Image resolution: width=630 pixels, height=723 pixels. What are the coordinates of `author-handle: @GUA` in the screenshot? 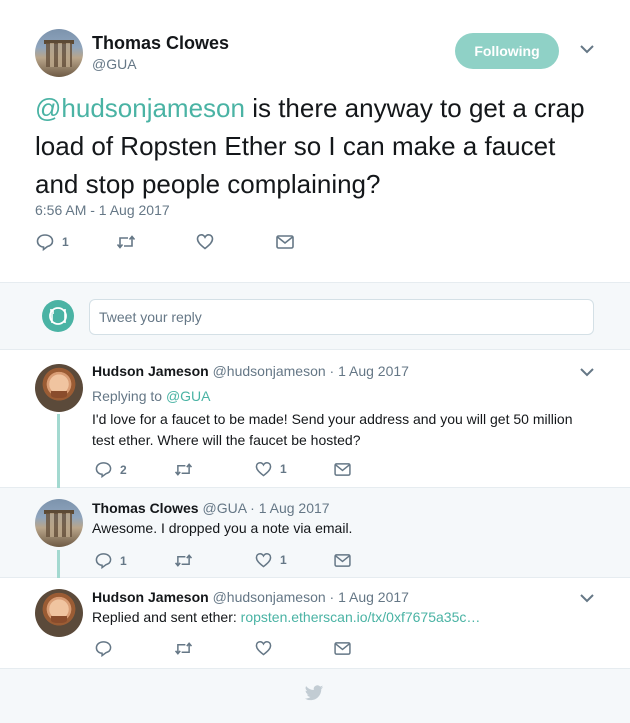 It's located at (114, 64).